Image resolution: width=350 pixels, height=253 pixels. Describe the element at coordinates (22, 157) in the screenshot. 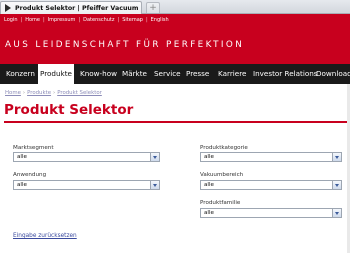

I see `marktsegment-value: alle` at that location.